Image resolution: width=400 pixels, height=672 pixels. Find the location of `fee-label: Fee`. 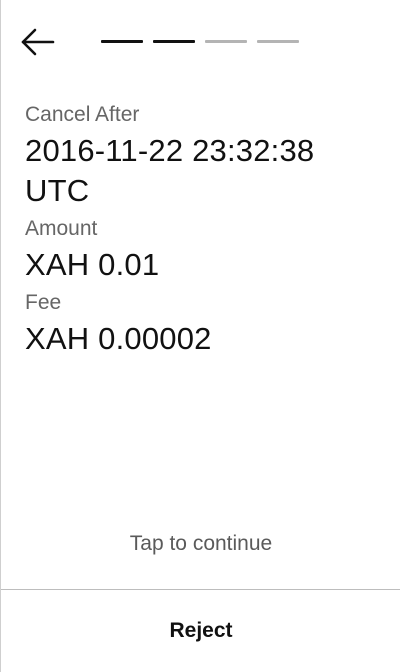

fee-label: Fee is located at coordinates (43, 302).